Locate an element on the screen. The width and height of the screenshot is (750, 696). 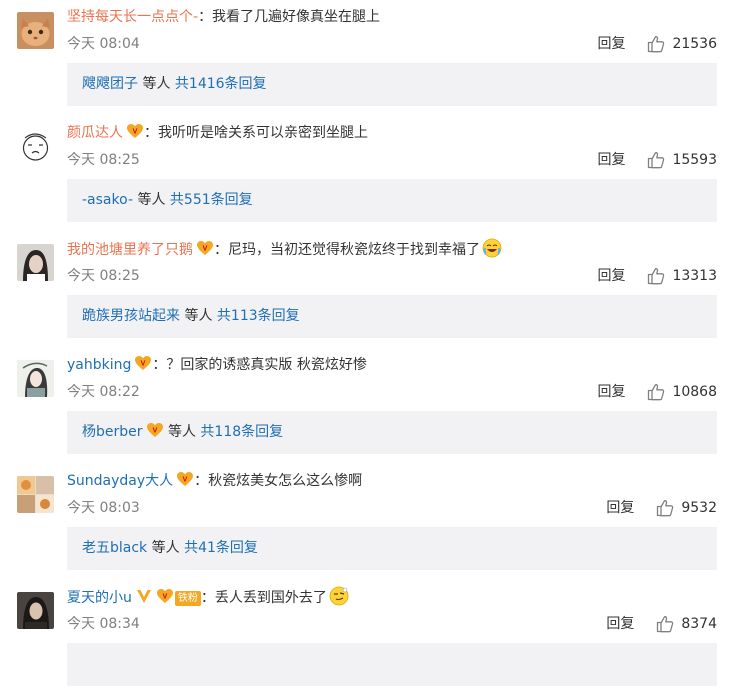
smug-face-emoji-icon is located at coordinates (339, 599).